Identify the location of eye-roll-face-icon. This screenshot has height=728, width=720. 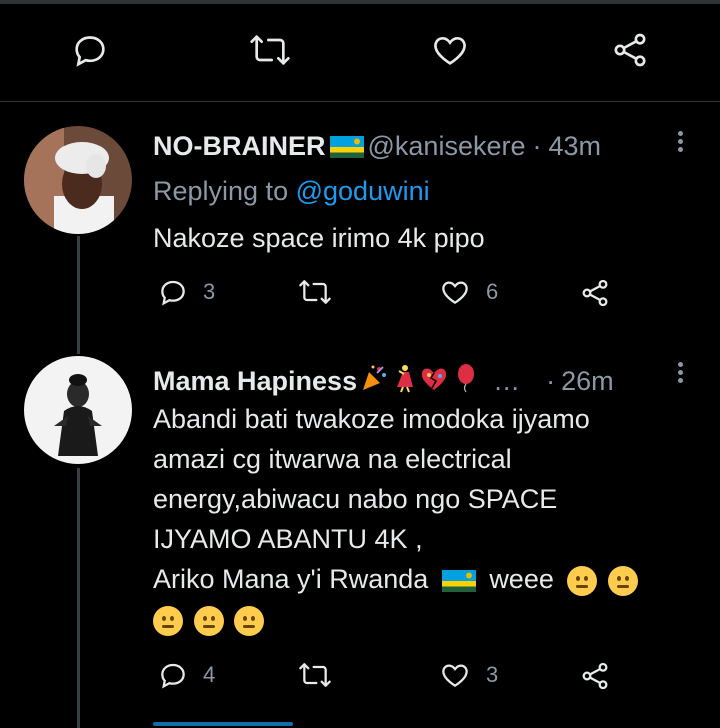
(582, 580).